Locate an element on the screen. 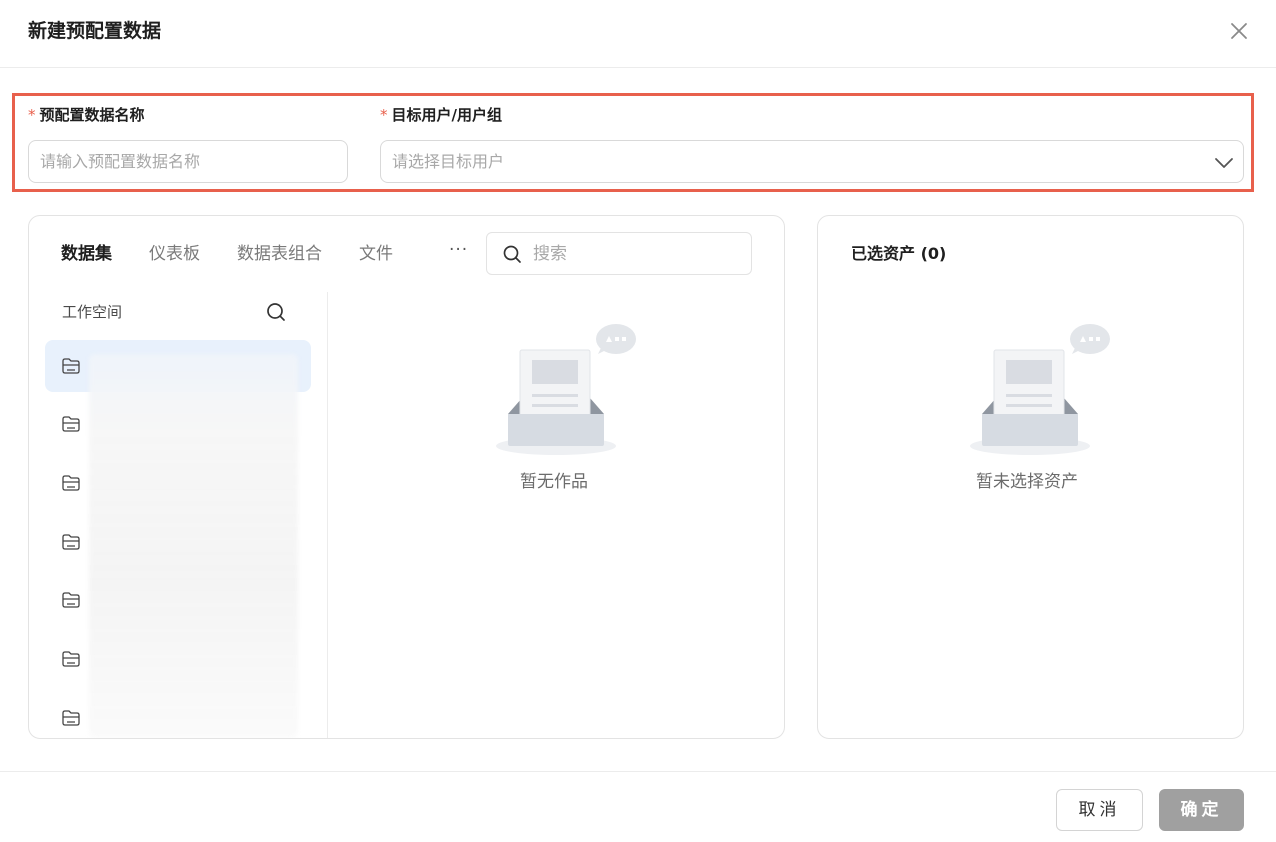 Image resolution: width=1276 pixels, height=842 pixels. tab-table-combos: 数据表组合 is located at coordinates (279, 254).